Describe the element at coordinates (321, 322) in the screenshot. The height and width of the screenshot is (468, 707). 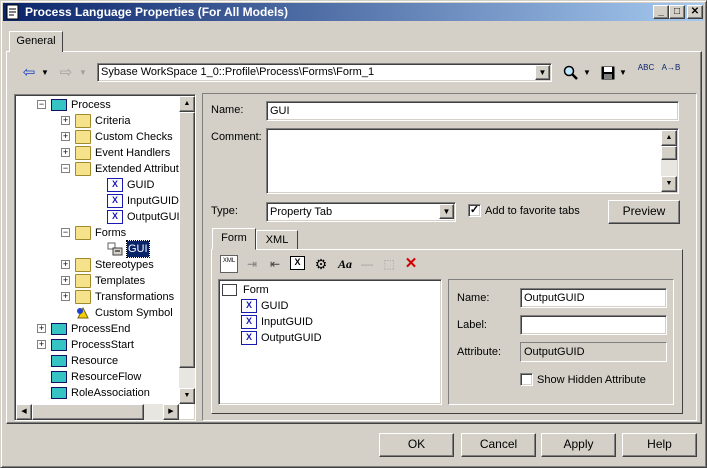
I see `form-tree-item: X InputGUID` at that location.